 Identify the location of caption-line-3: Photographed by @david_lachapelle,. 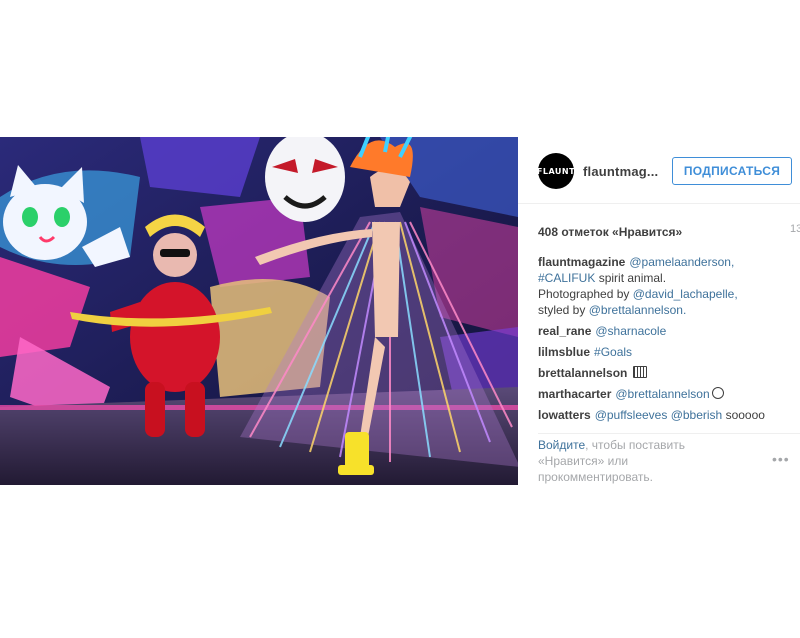
(665, 294).